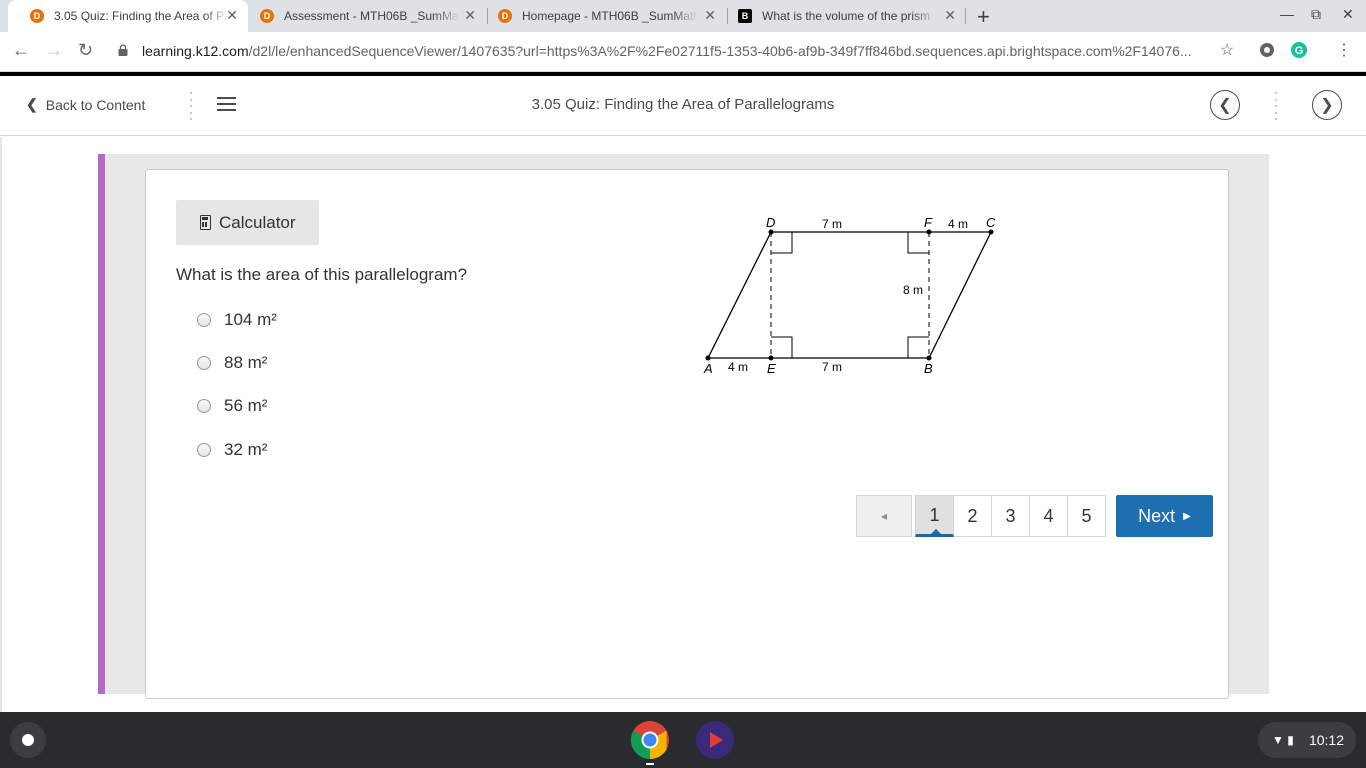 The width and height of the screenshot is (1366, 768). I want to click on pagination: ◂ 1 2 3 4 5, so click(981, 516).